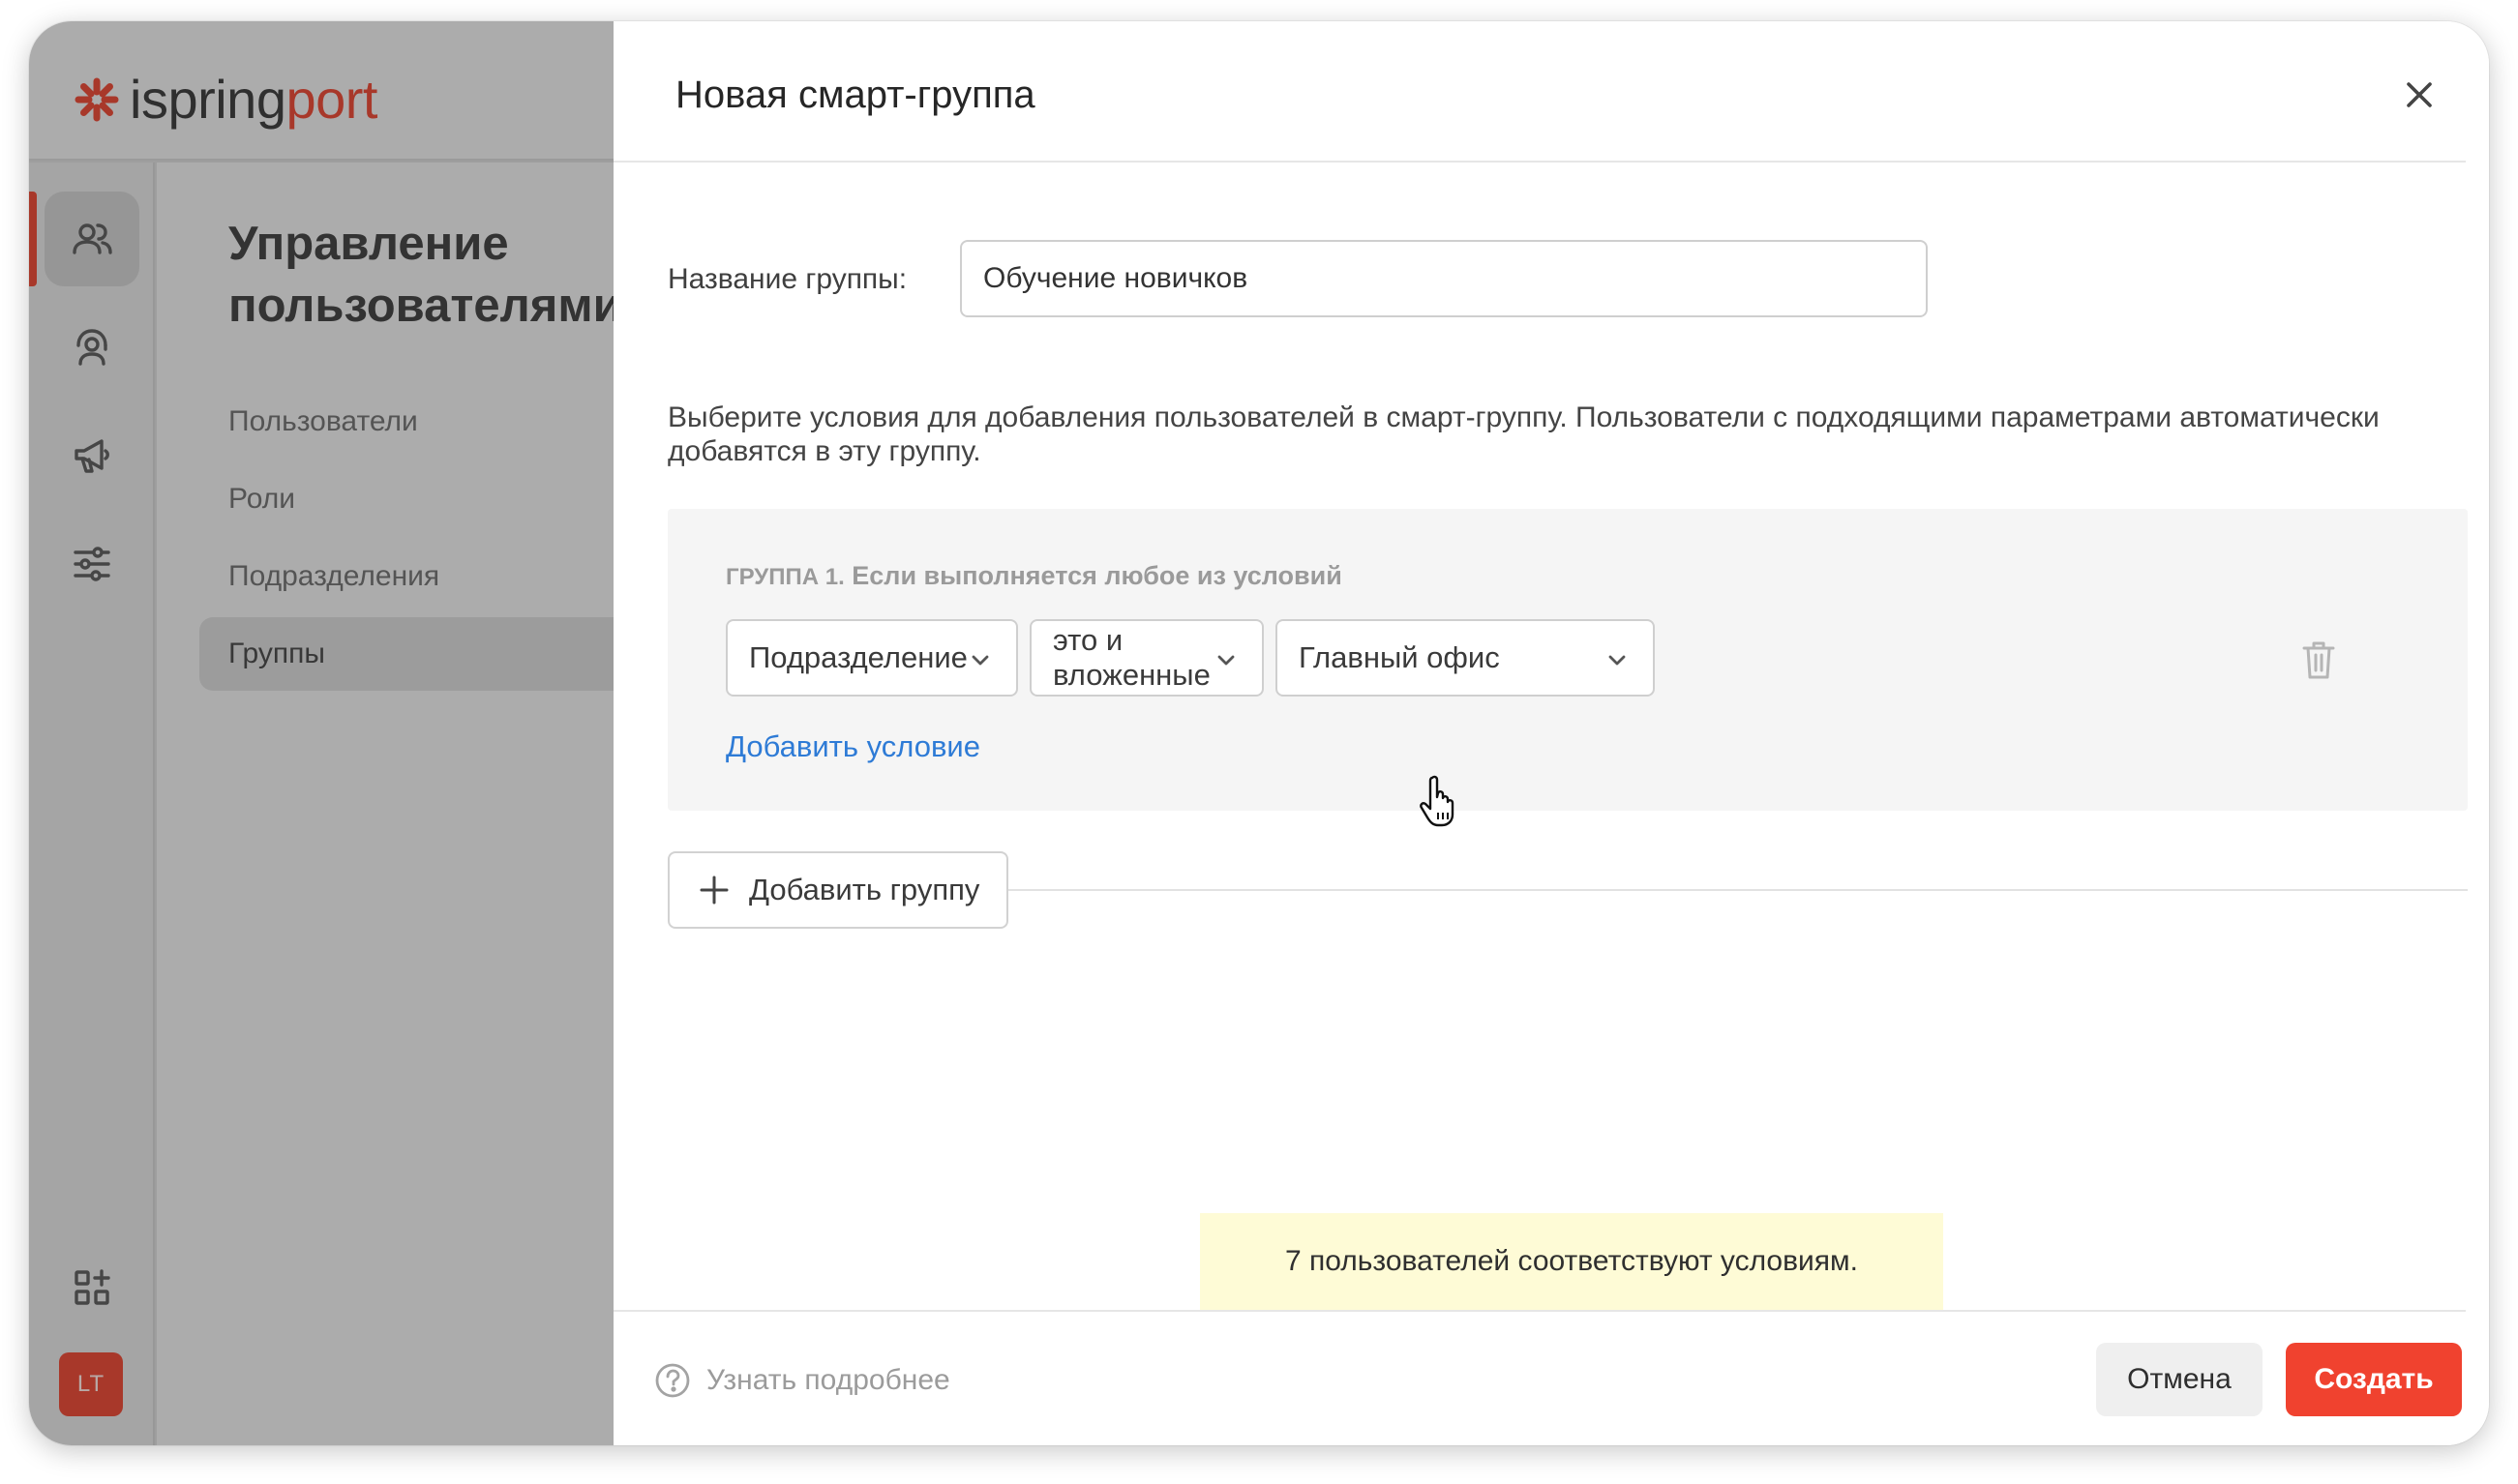 This screenshot has width=2518, height=1484. Describe the element at coordinates (1399, 657) in the screenshot. I see `condition-value: Главный офис` at that location.